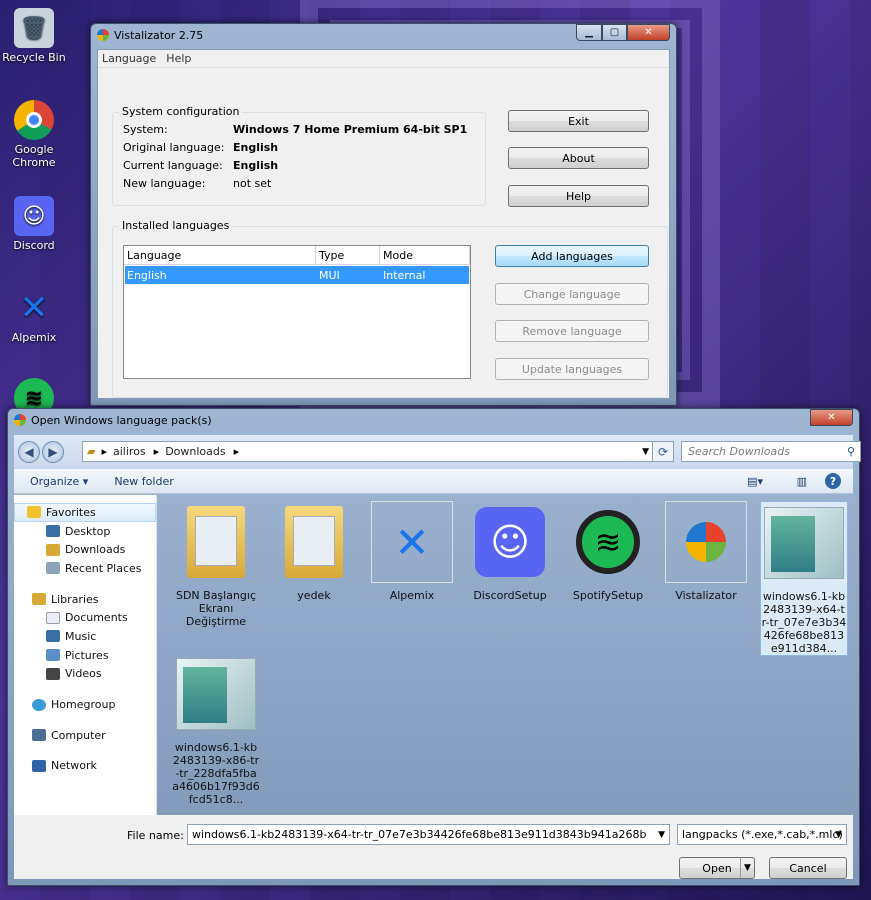  What do you see at coordinates (608, 542) in the screenshot?
I see `spotify-icon: ≋` at bounding box center [608, 542].